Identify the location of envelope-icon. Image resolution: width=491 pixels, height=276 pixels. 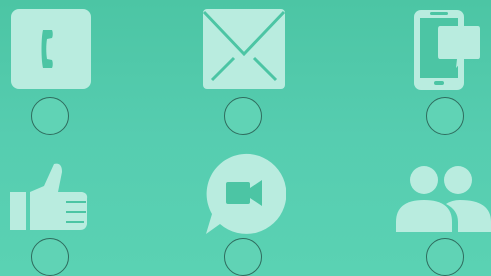
(244, 49).